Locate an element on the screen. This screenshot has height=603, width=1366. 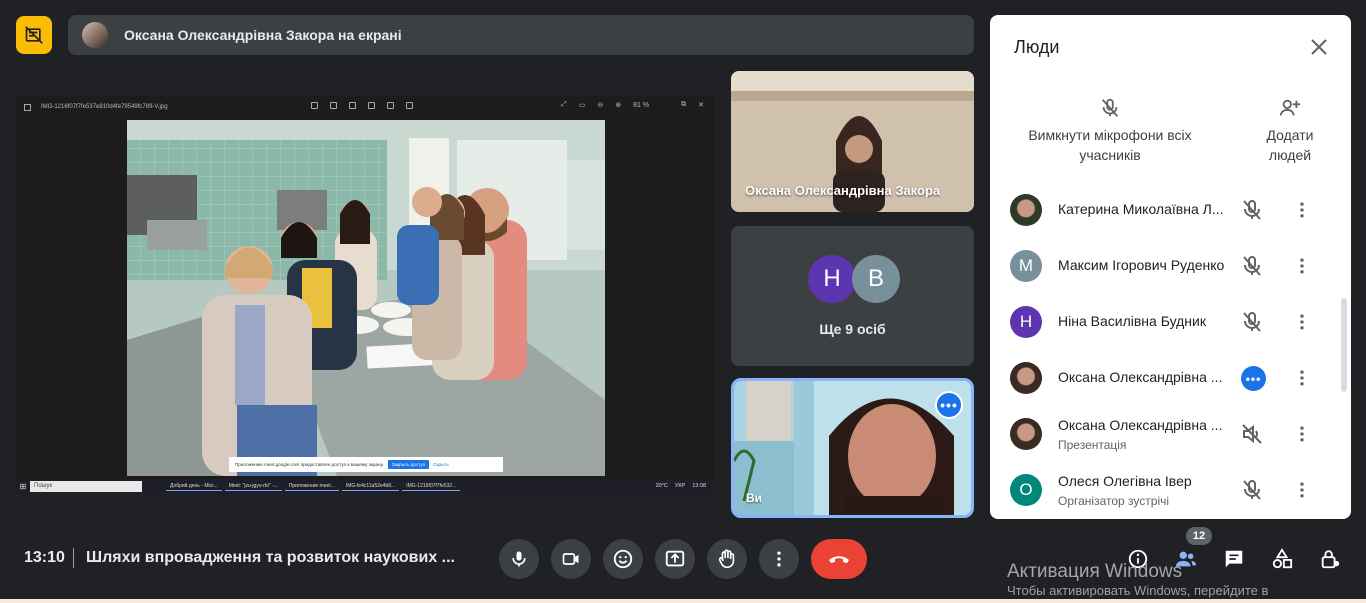
add-people-button: Додати людей is located at coordinates (1290, 131).